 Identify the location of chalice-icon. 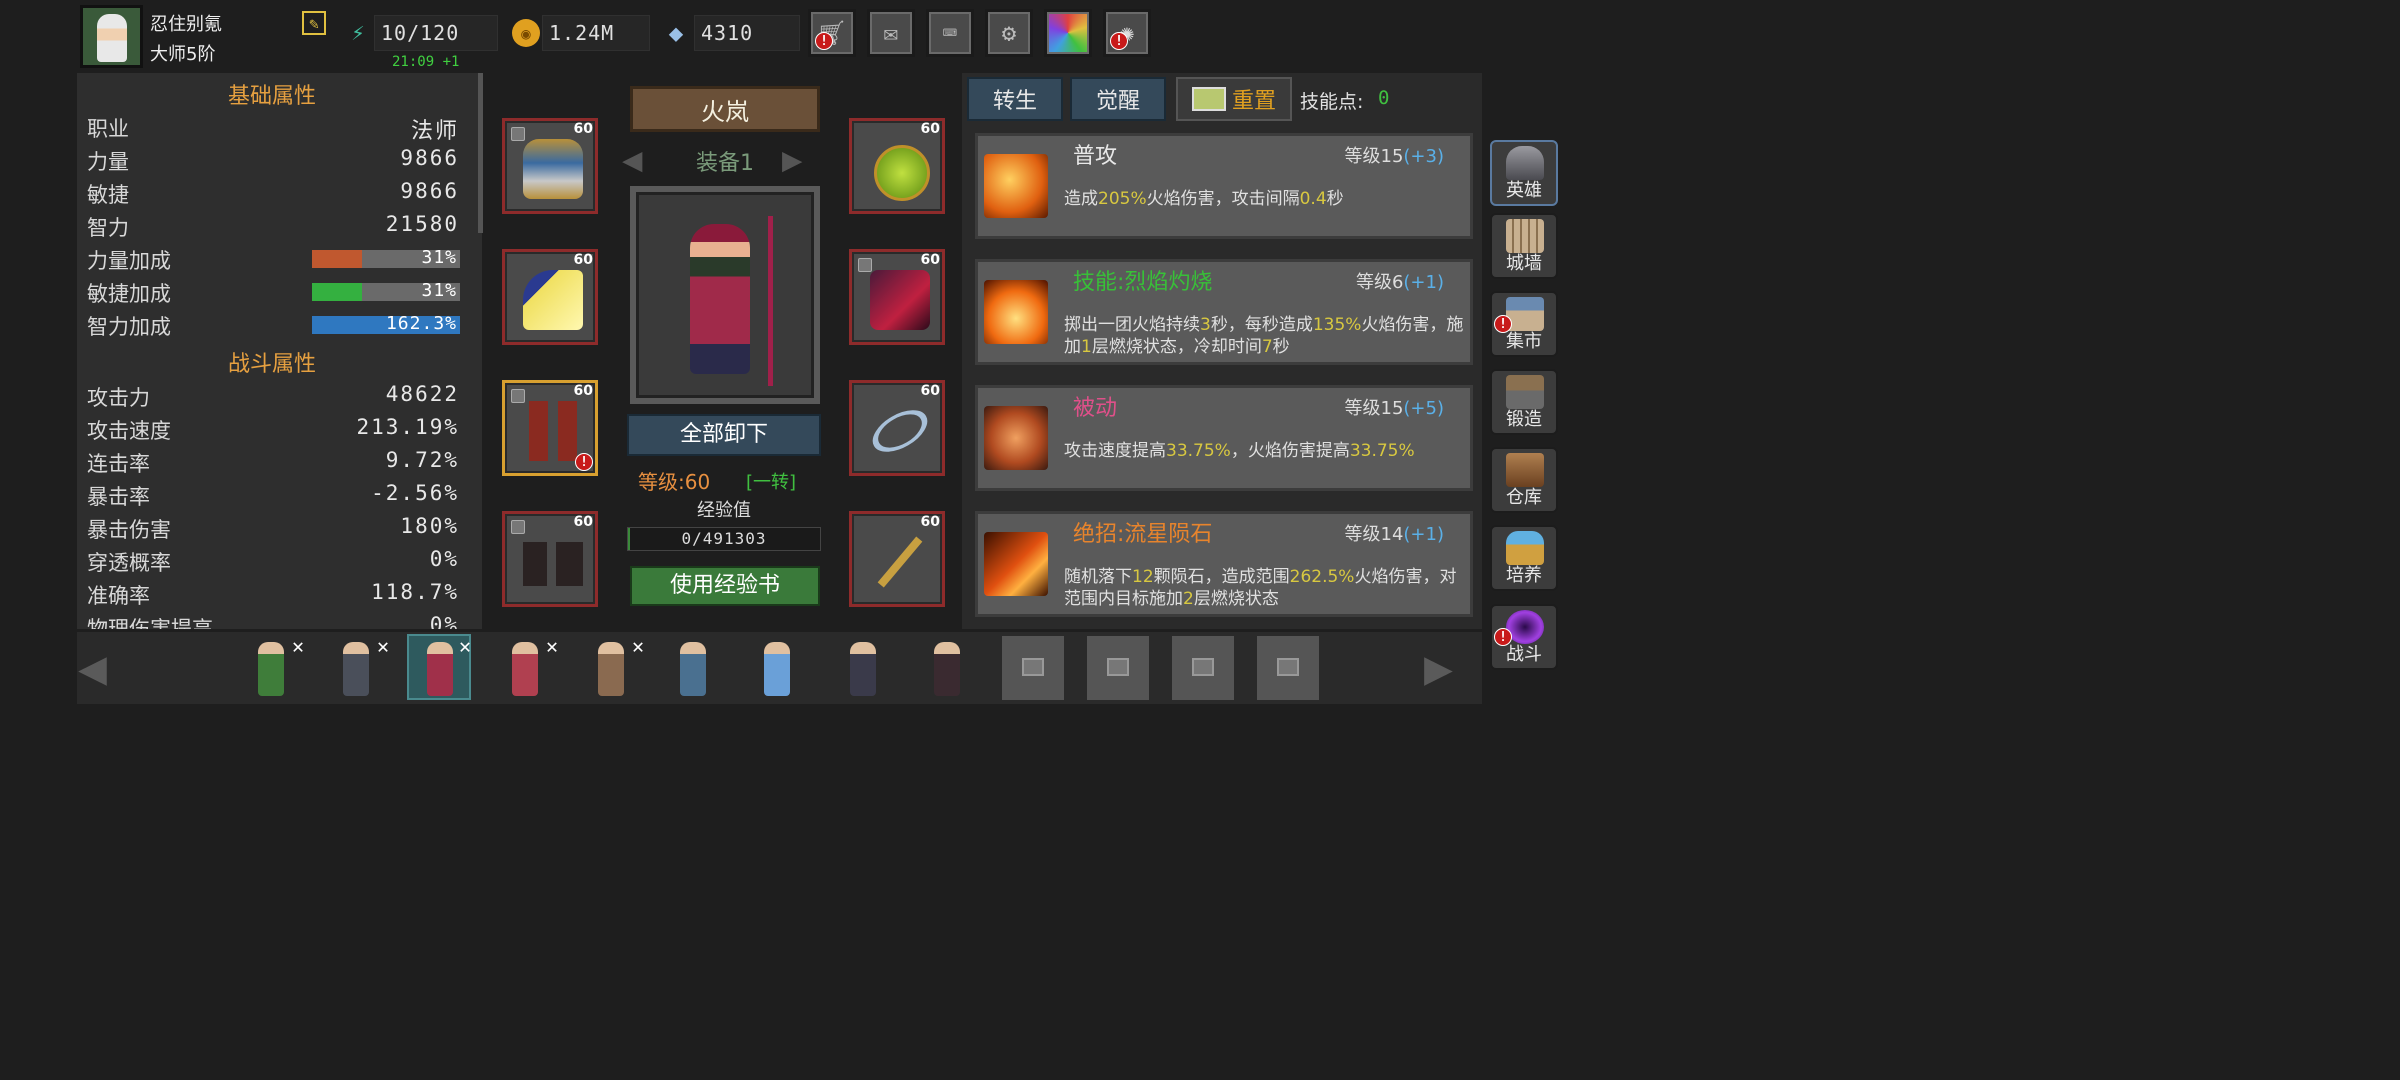
(1525, 548).